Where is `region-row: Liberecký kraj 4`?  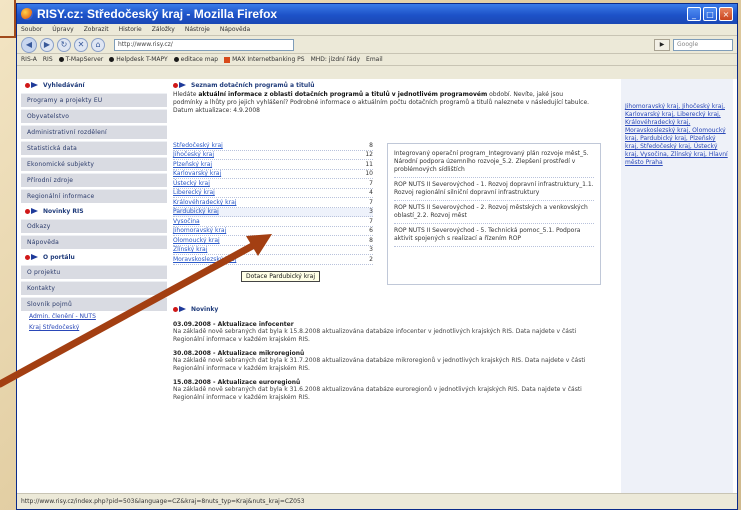
region-row: Liberecký kraj 4 is located at coordinates (273, 193).